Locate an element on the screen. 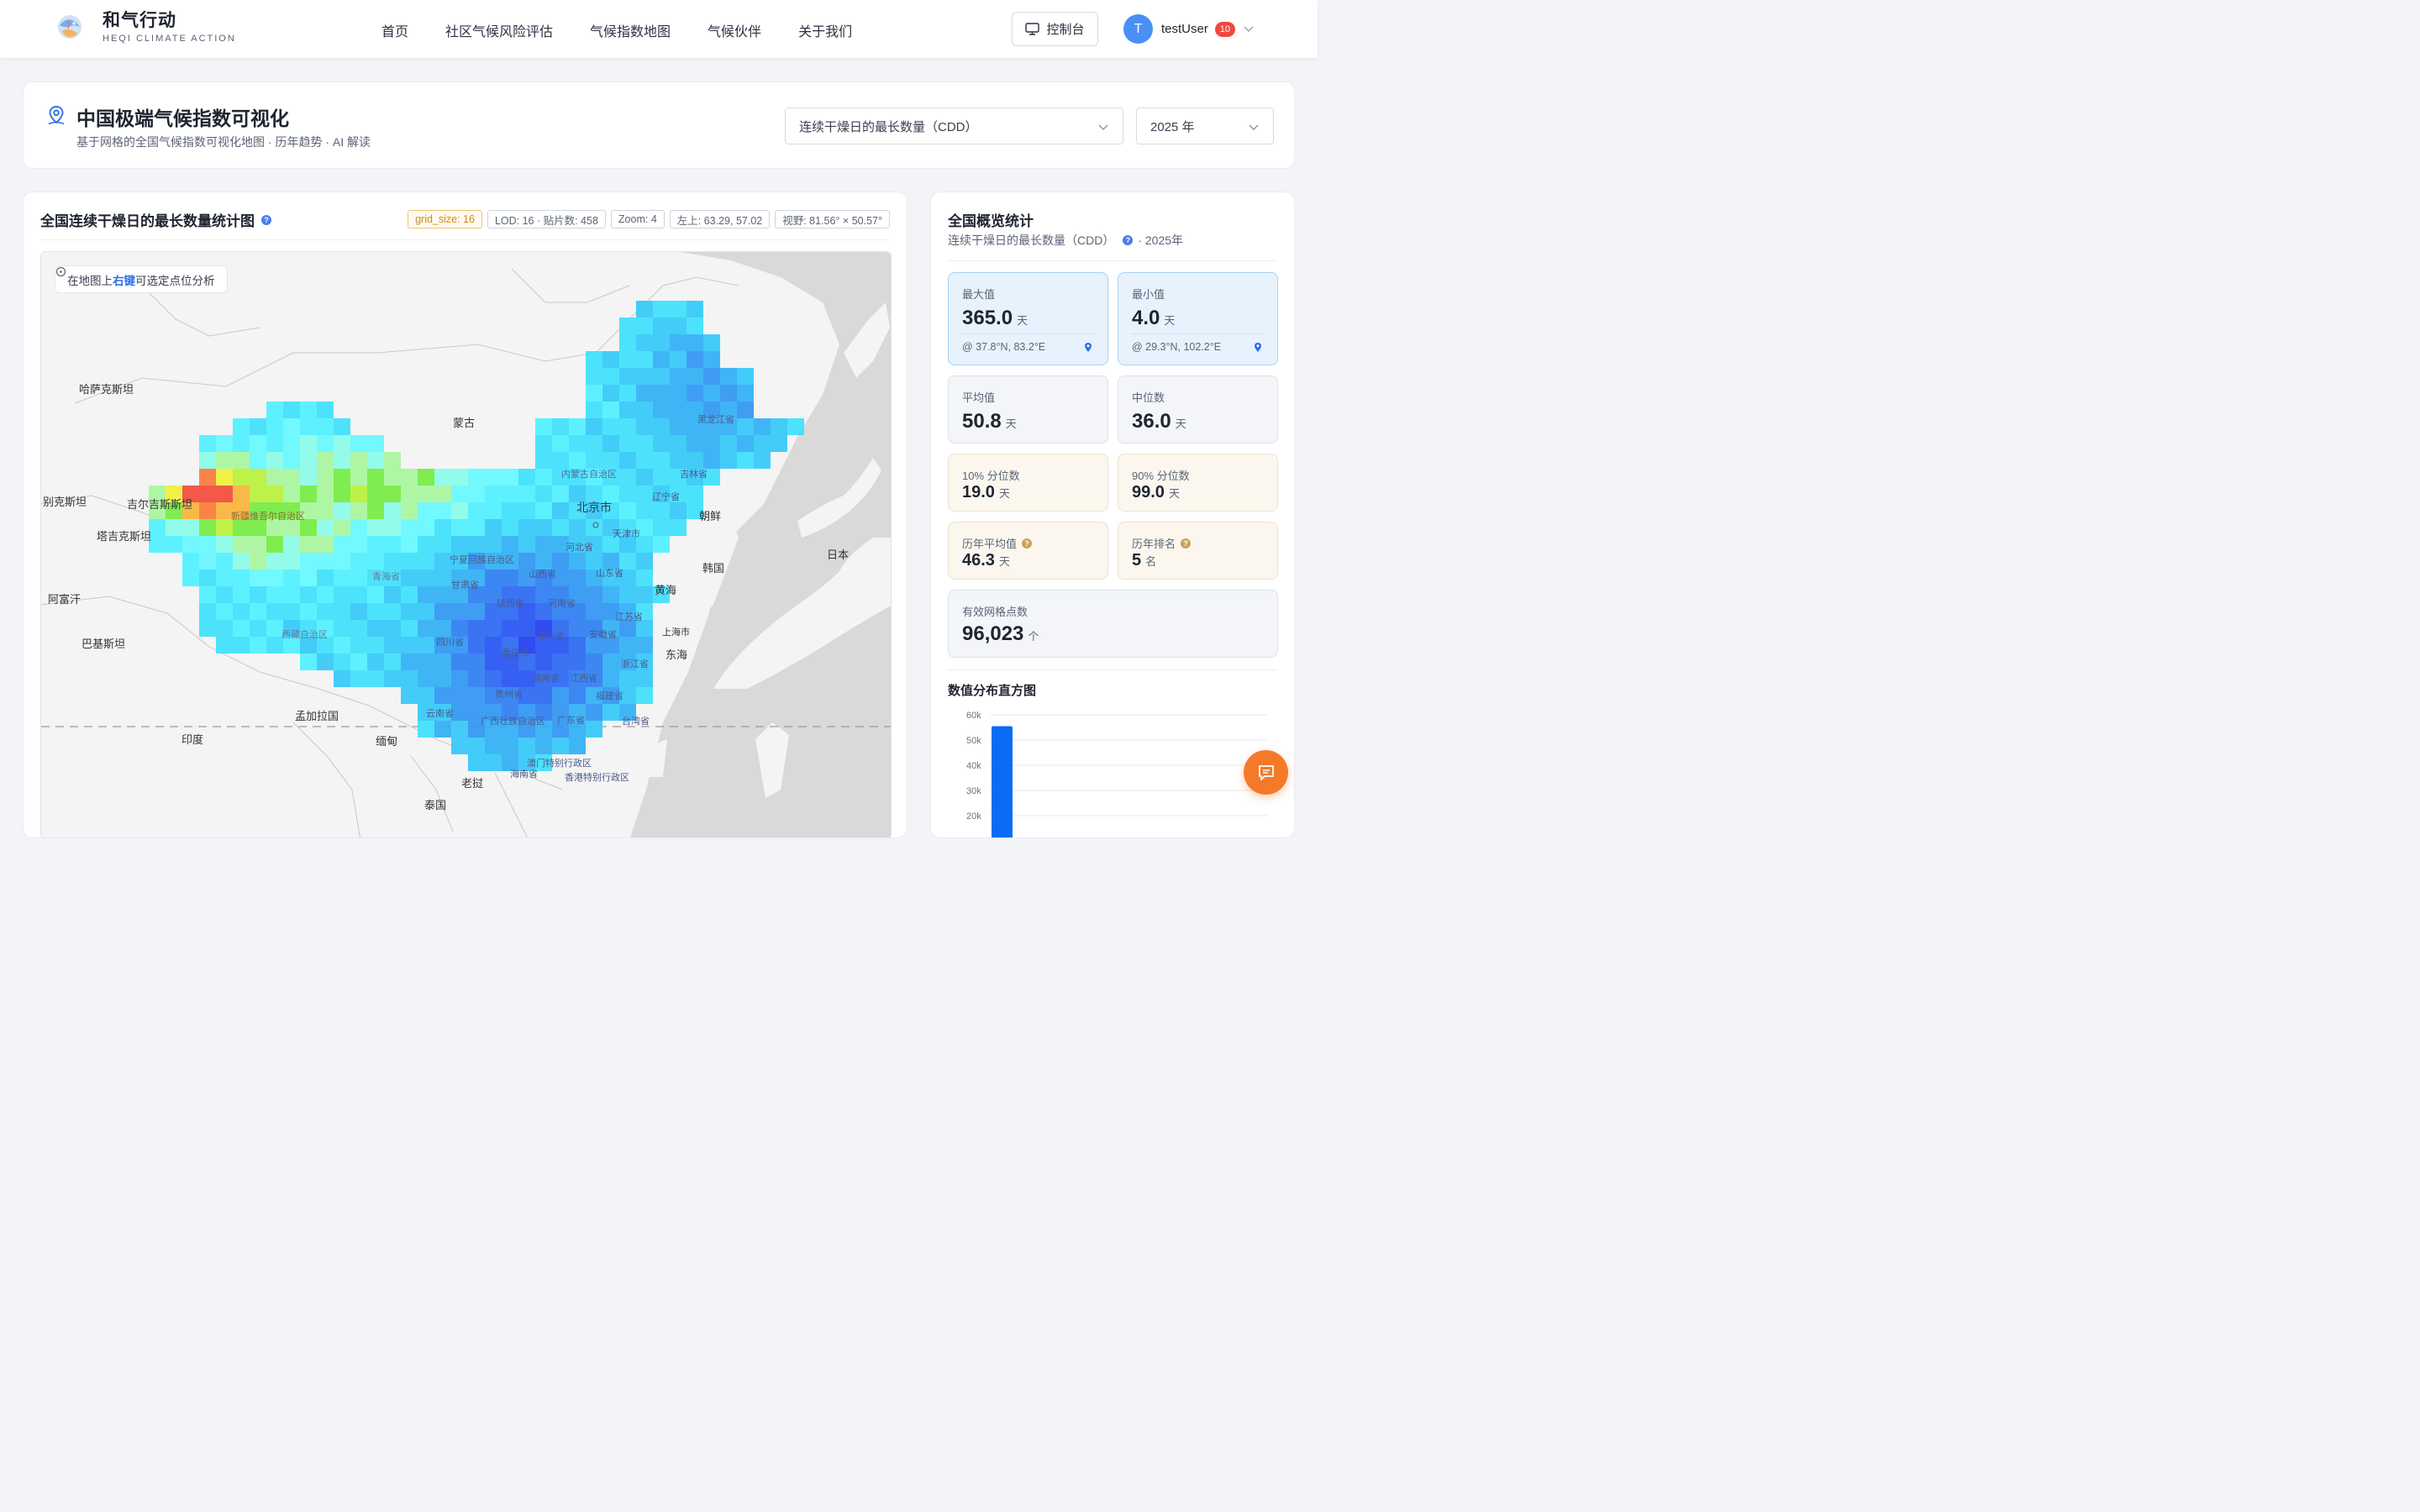 This screenshot has width=2420, height=1512. map-label: 海南省 is located at coordinates (524, 774).